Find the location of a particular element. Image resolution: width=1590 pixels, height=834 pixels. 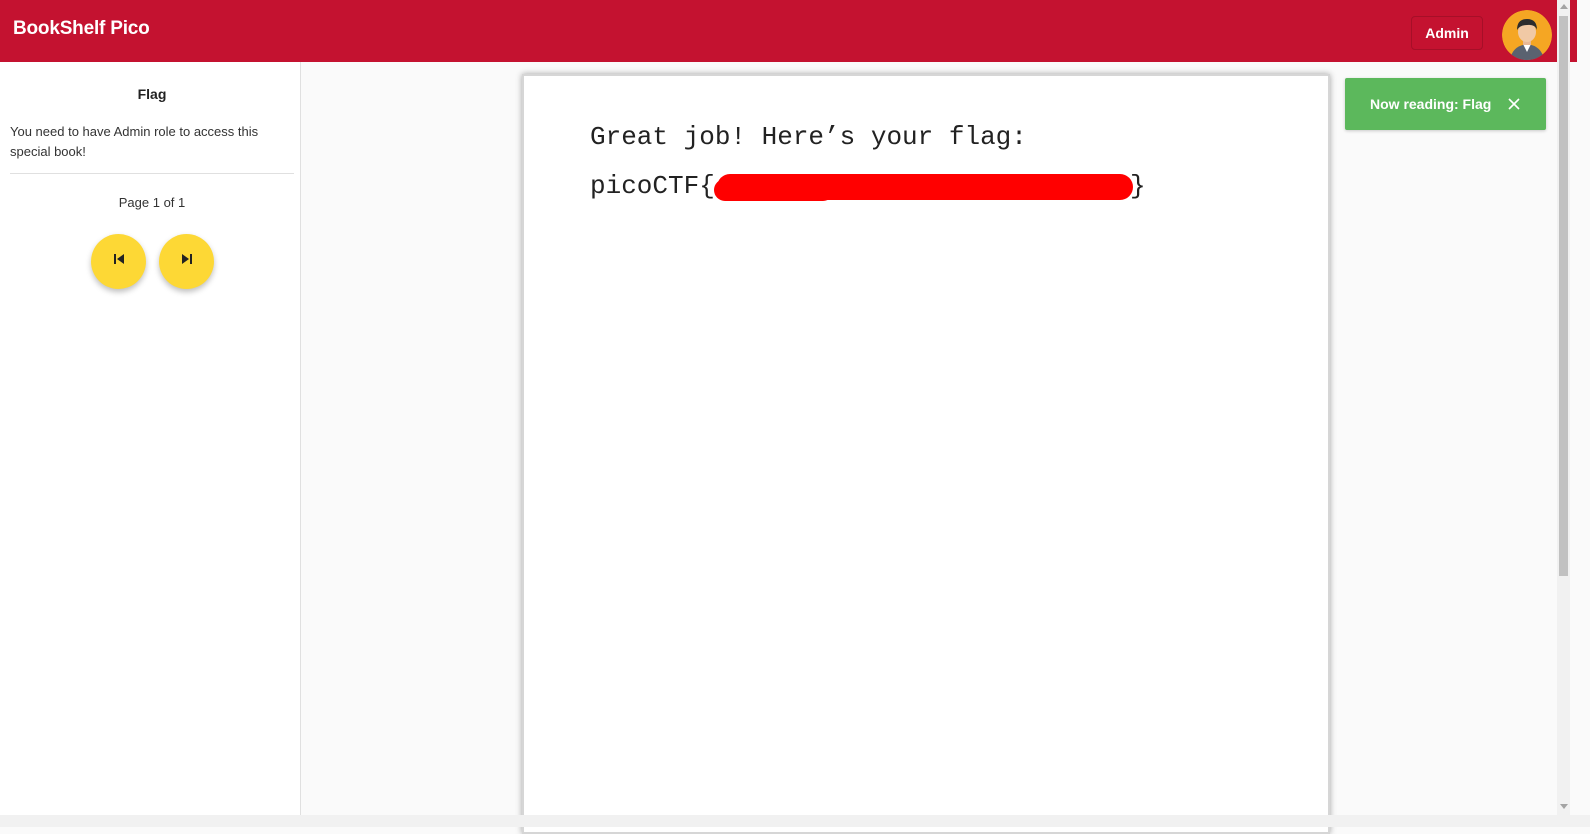

admin-button: Admin is located at coordinates (1447, 33).